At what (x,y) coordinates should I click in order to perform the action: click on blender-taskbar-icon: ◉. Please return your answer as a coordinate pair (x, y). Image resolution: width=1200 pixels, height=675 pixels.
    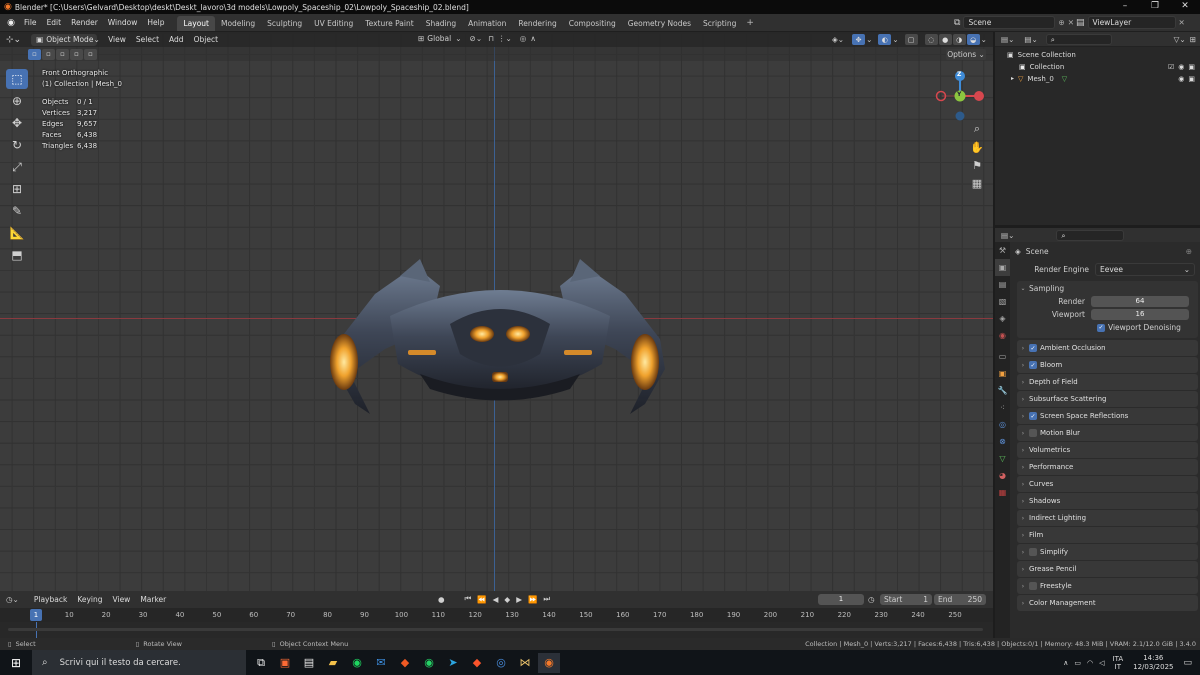
    Looking at the image, I should click on (549, 662).